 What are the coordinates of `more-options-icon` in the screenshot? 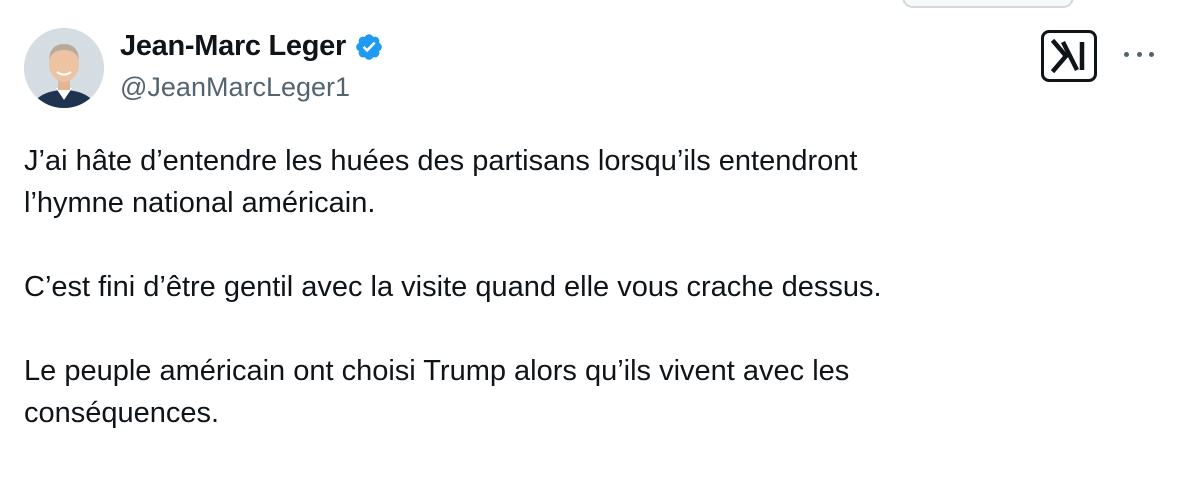 It's located at (1139, 54).